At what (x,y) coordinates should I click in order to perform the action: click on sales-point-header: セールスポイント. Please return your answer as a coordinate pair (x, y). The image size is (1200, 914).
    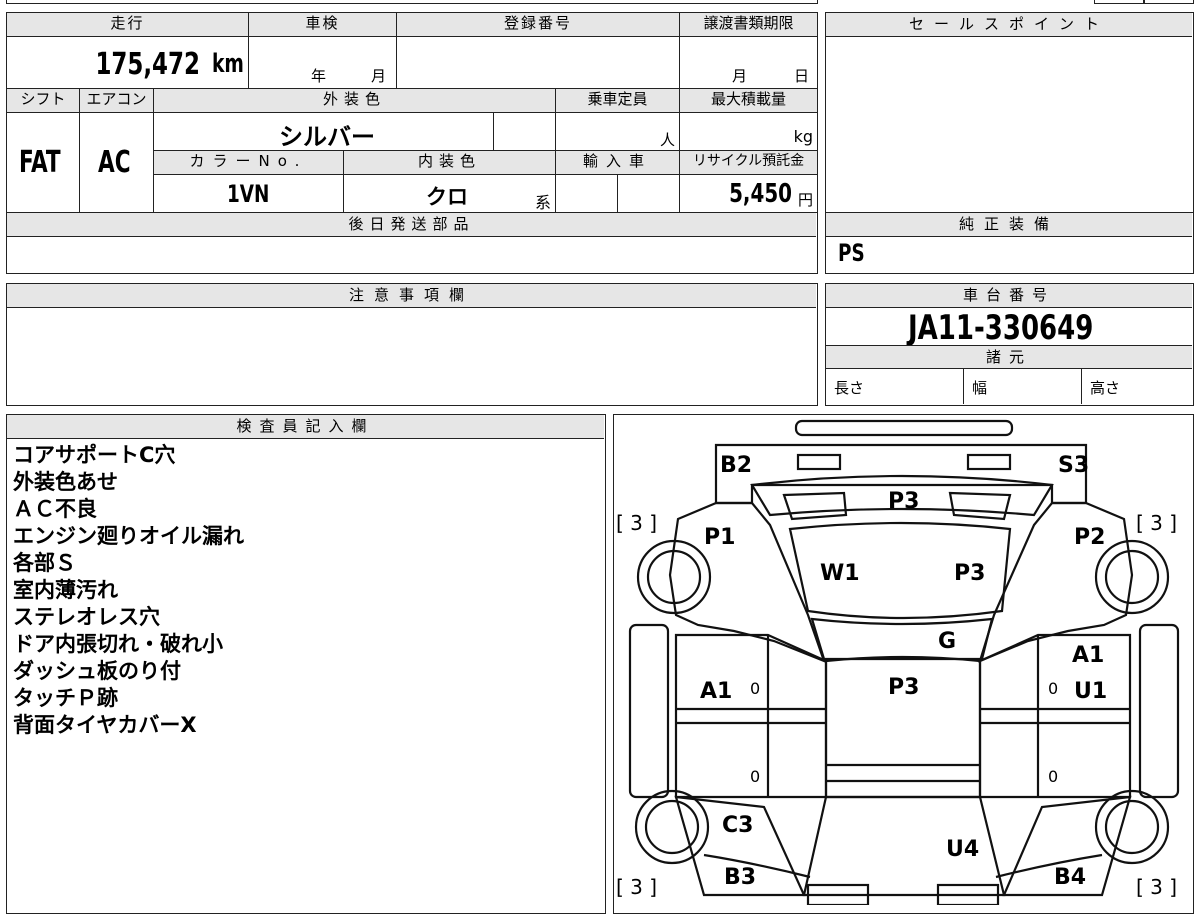
    Looking at the image, I should click on (1009, 25).